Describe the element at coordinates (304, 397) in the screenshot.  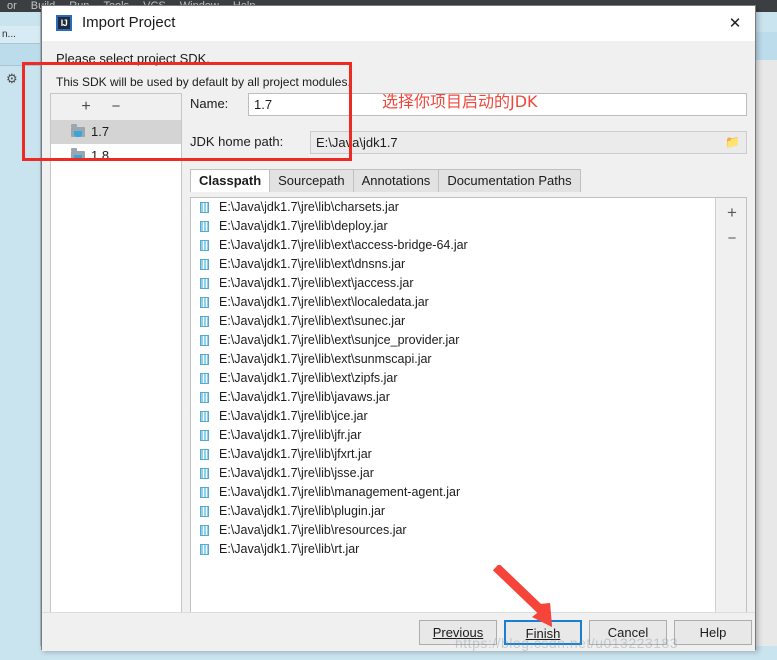
I see `classpath-item-label: E:\Java\jdk1.7\jre\lib\javaws.jar` at that location.